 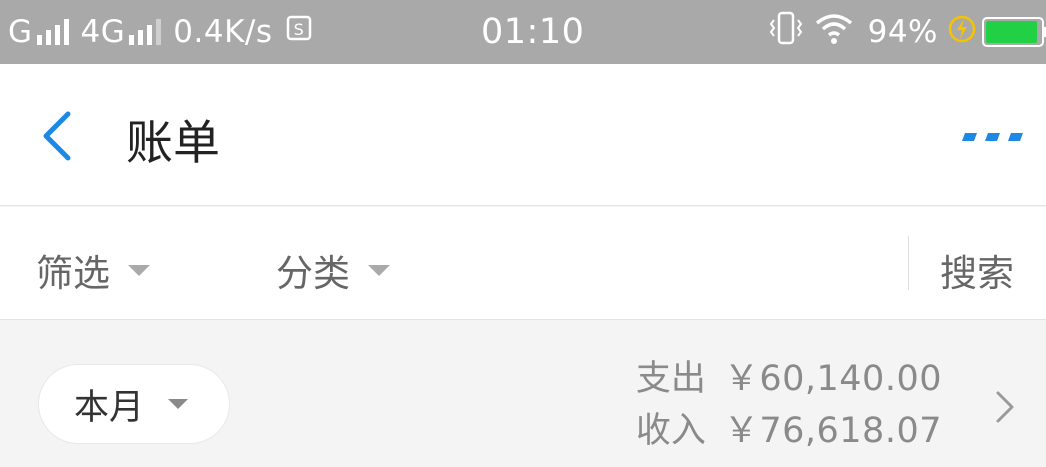 I want to click on filter-dropdown: 筛选, so click(x=93, y=270).